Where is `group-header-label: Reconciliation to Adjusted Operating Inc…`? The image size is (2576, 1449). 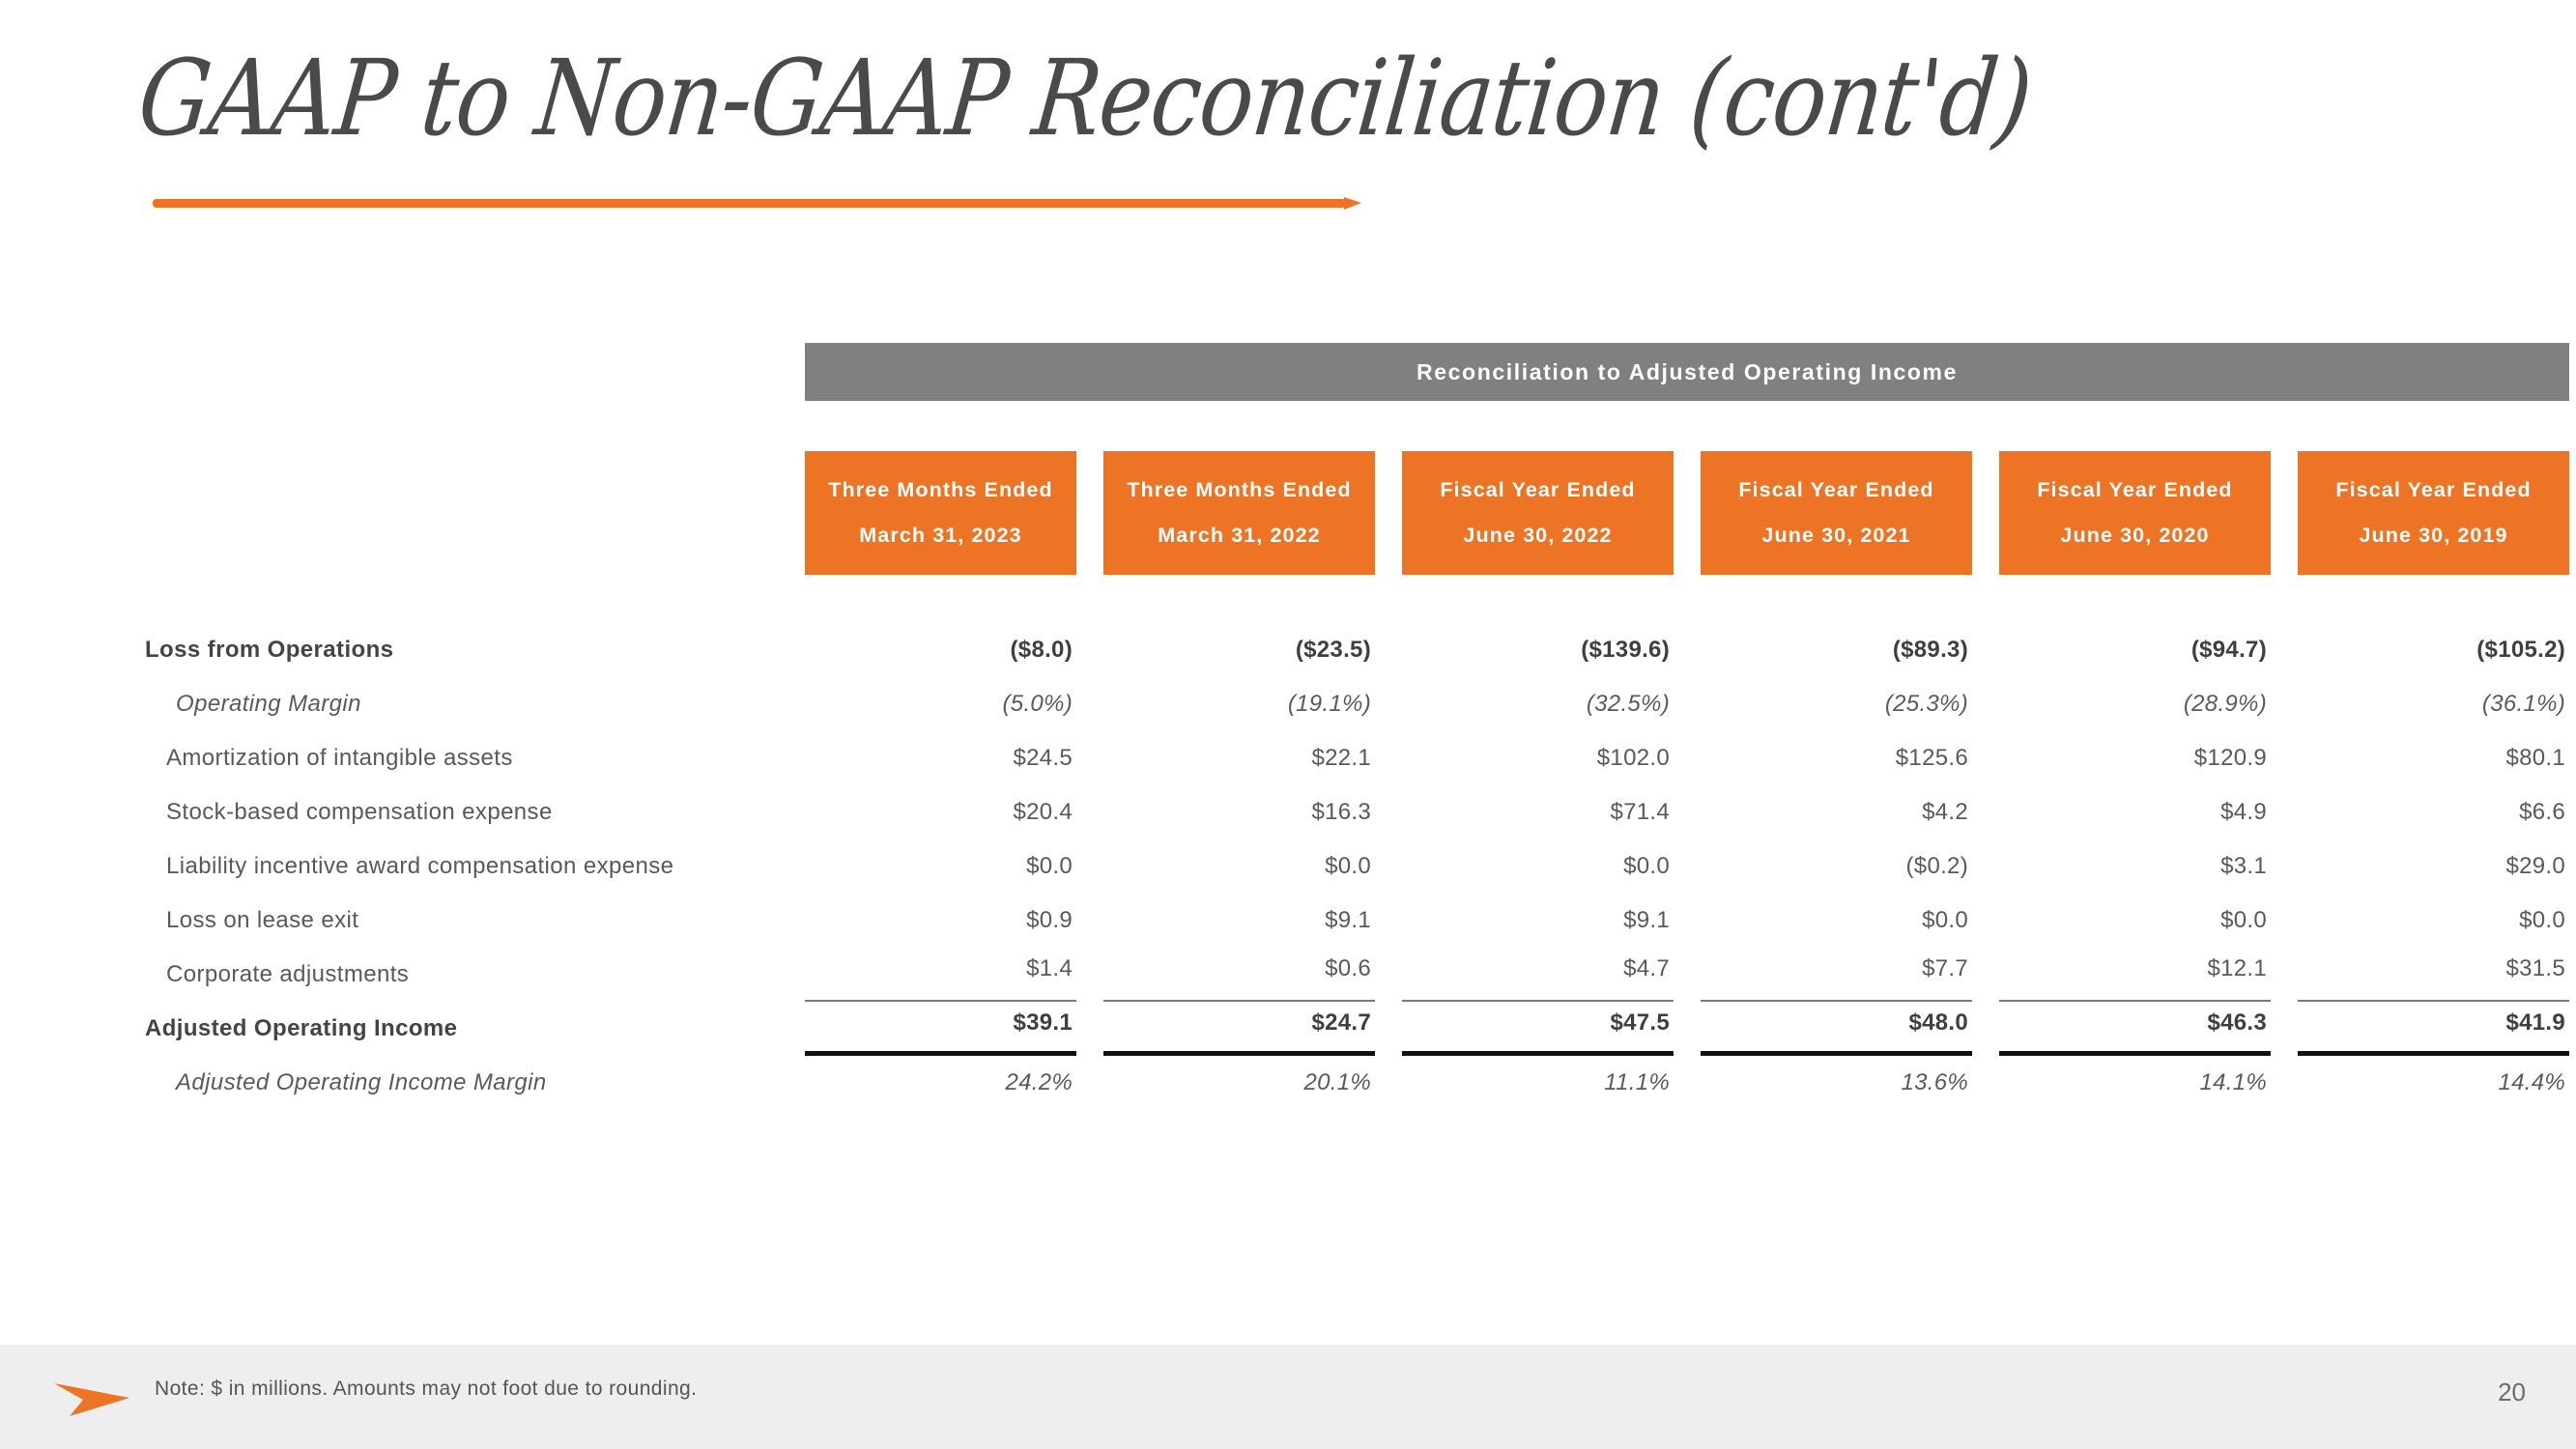
group-header-label: Reconciliation to Adjusted Operating Inc… is located at coordinates (1688, 372).